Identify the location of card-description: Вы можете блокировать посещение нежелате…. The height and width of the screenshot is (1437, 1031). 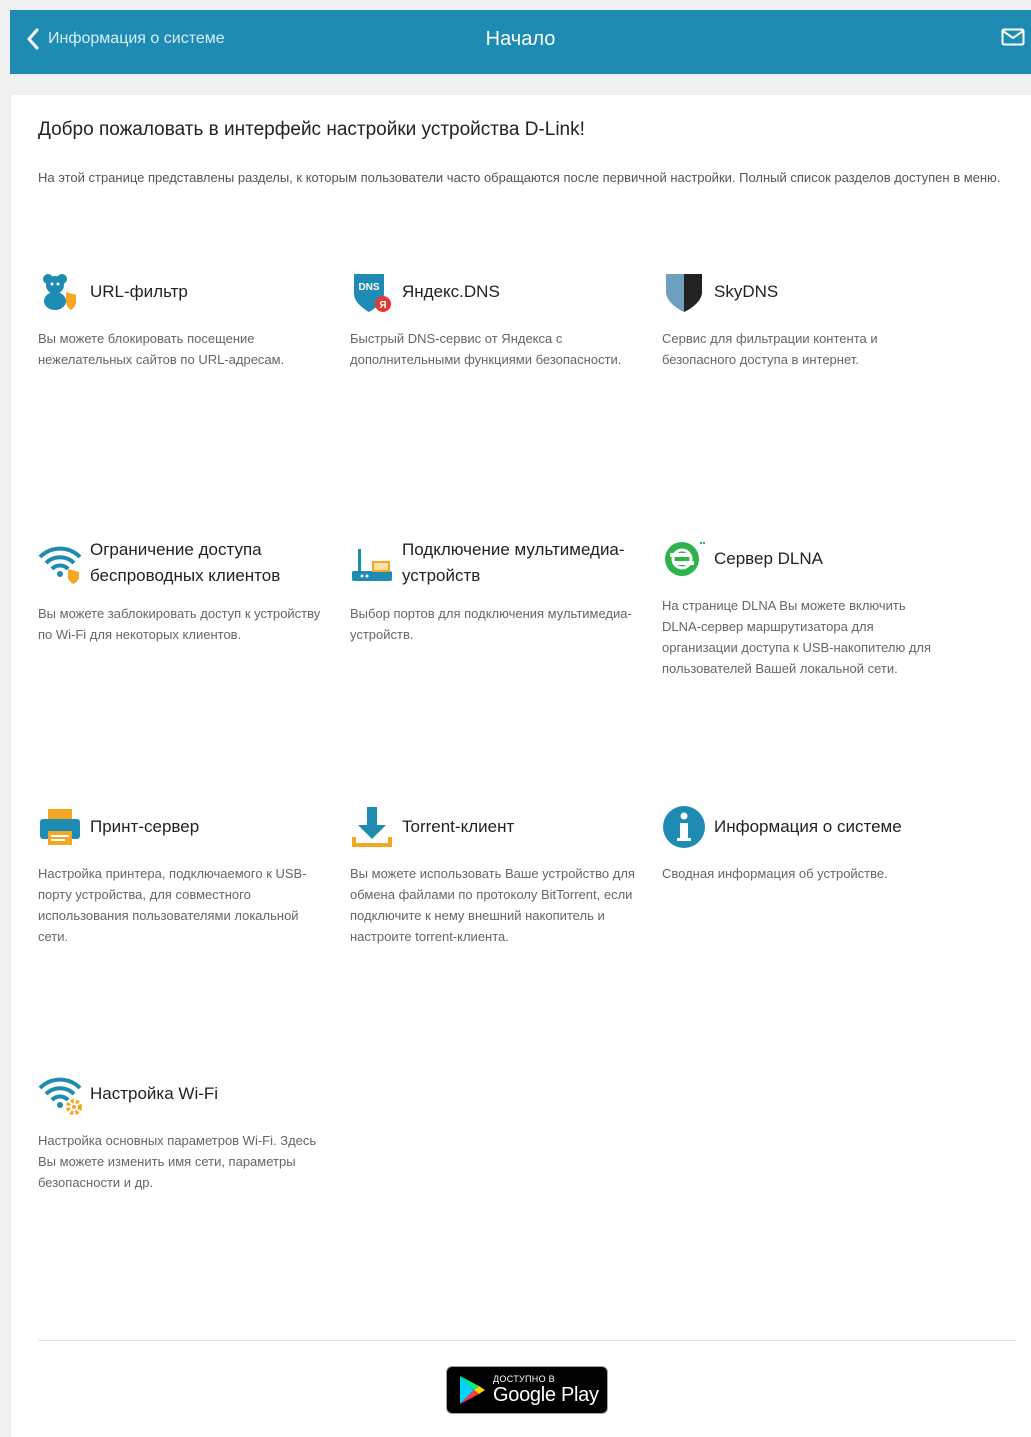
(161, 349).